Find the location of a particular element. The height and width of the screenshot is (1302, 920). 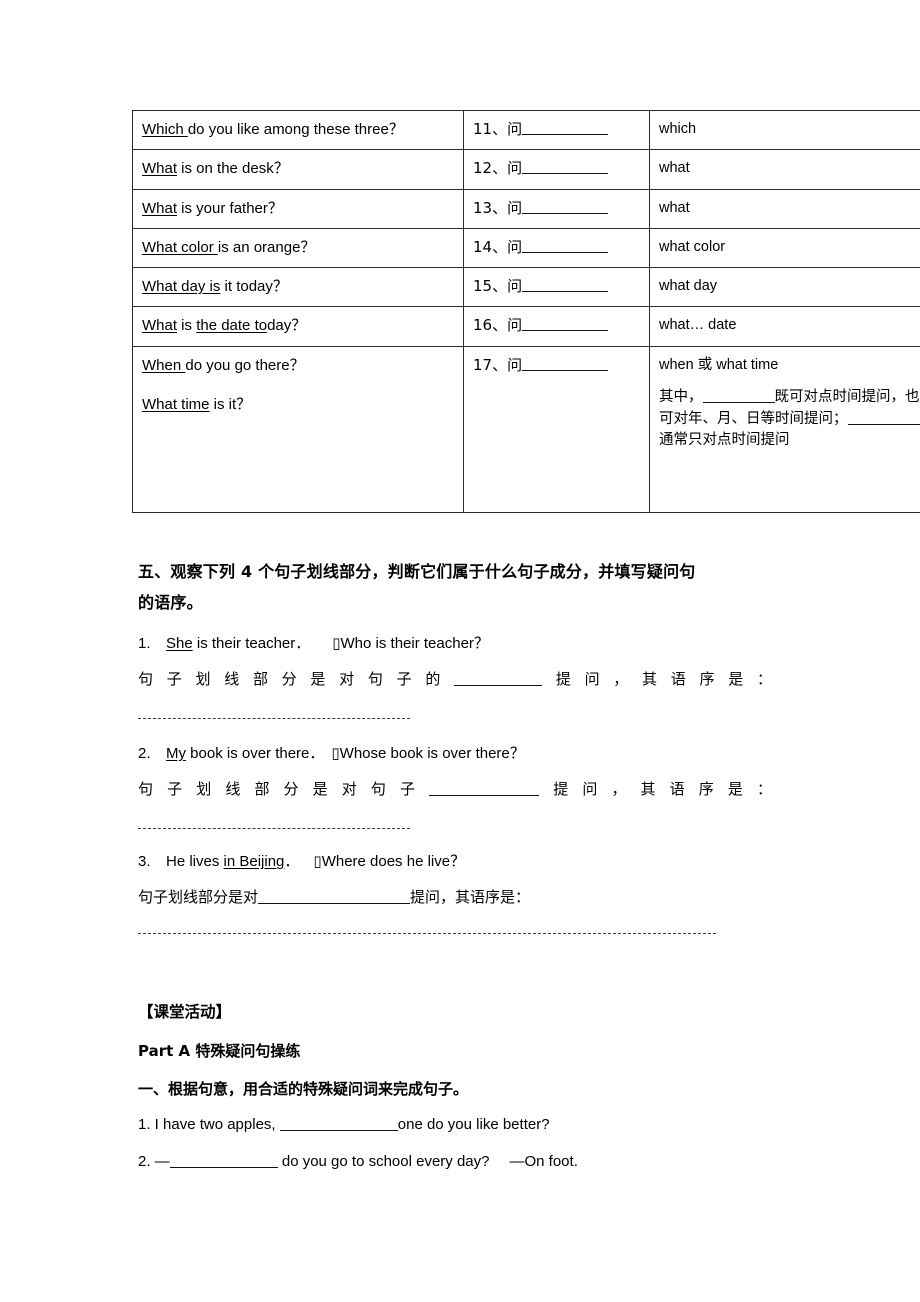

english-cell: What day is it today？ is located at coordinates (298, 287).